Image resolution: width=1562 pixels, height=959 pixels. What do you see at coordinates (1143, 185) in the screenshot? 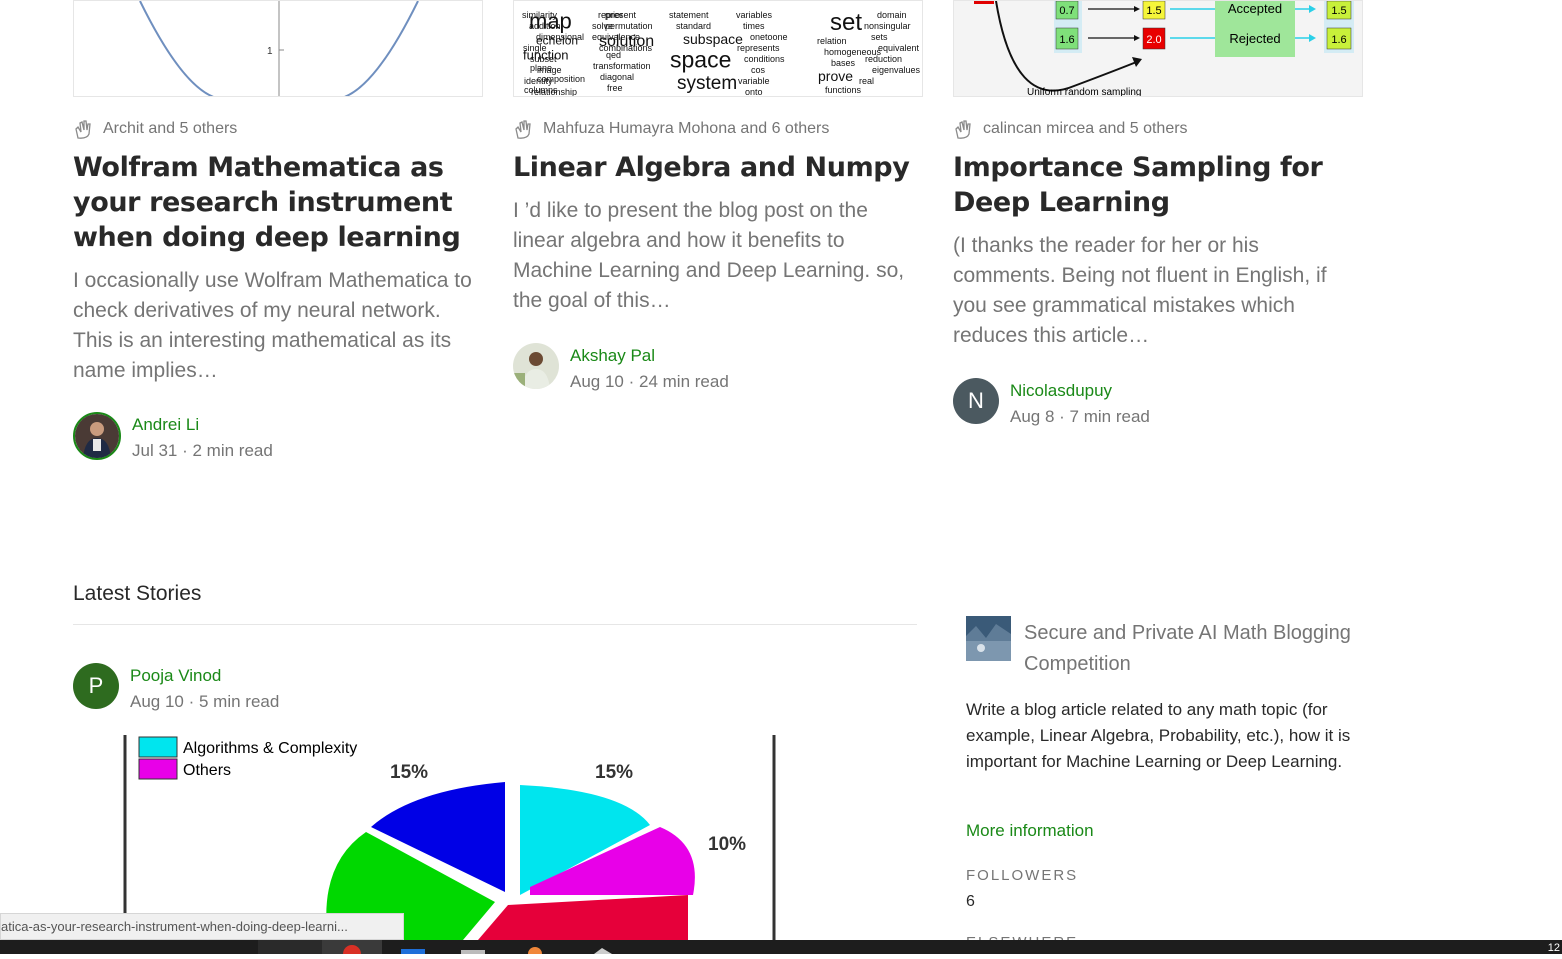
I see `story-title: Importance Sampling for Deep Learning` at bounding box center [1143, 185].